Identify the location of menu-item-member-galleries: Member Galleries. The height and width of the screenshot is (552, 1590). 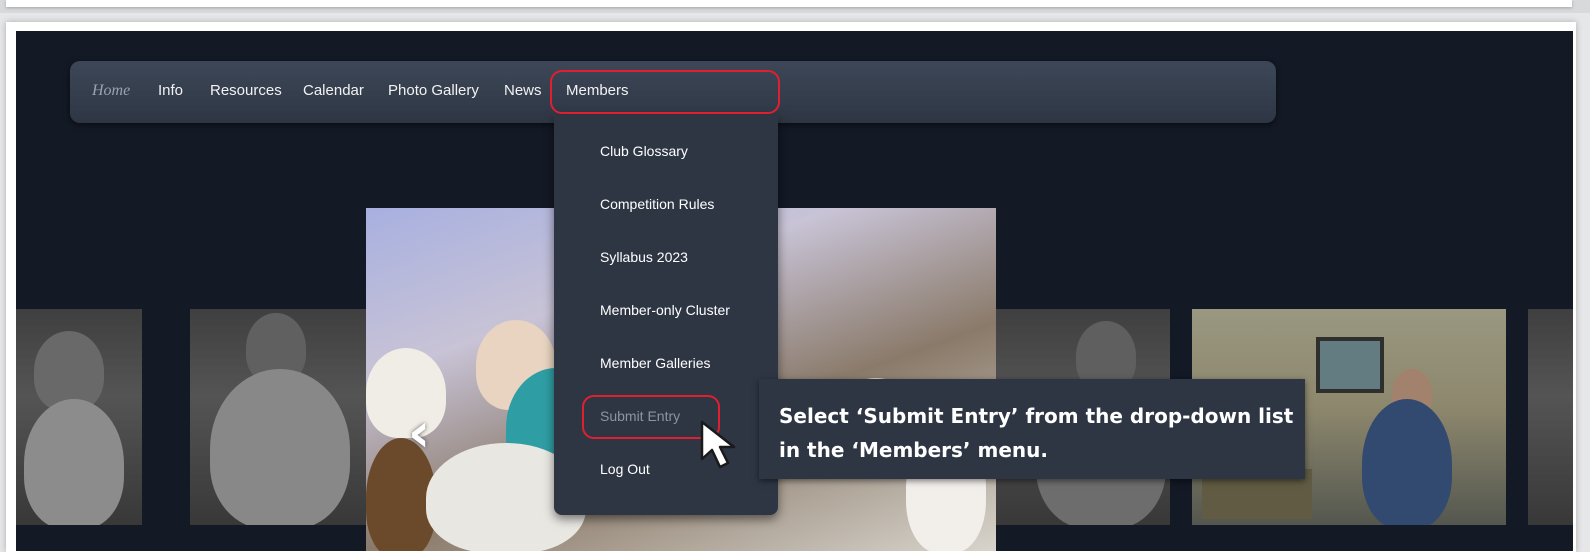
(655, 363).